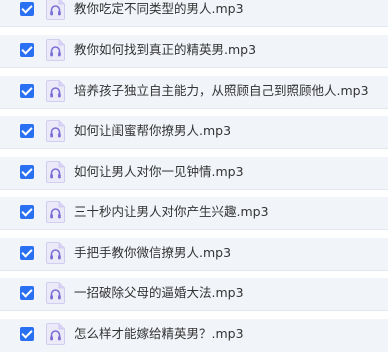 The height and width of the screenshot is (354, 388). I want to click on file-row: 一招破除父母的逼婚大法.mp3, so click(194, 294).